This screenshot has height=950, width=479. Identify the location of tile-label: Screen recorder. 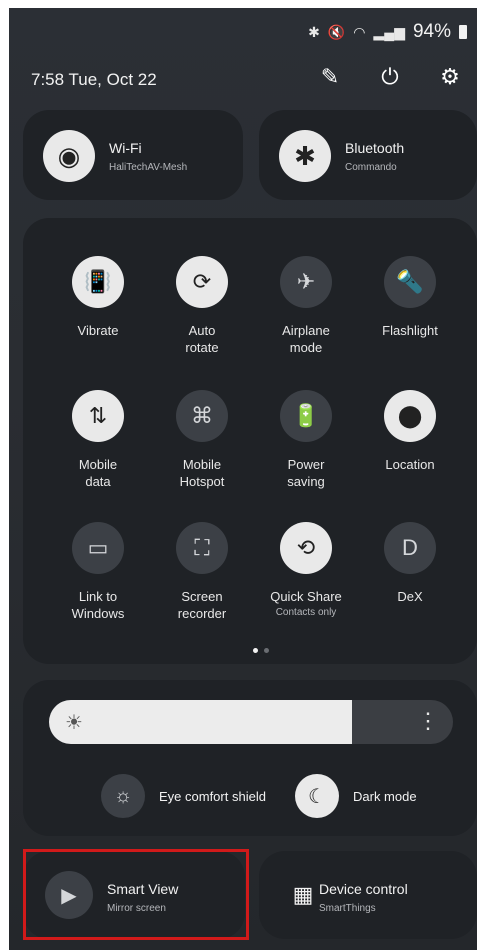
(202, 605).